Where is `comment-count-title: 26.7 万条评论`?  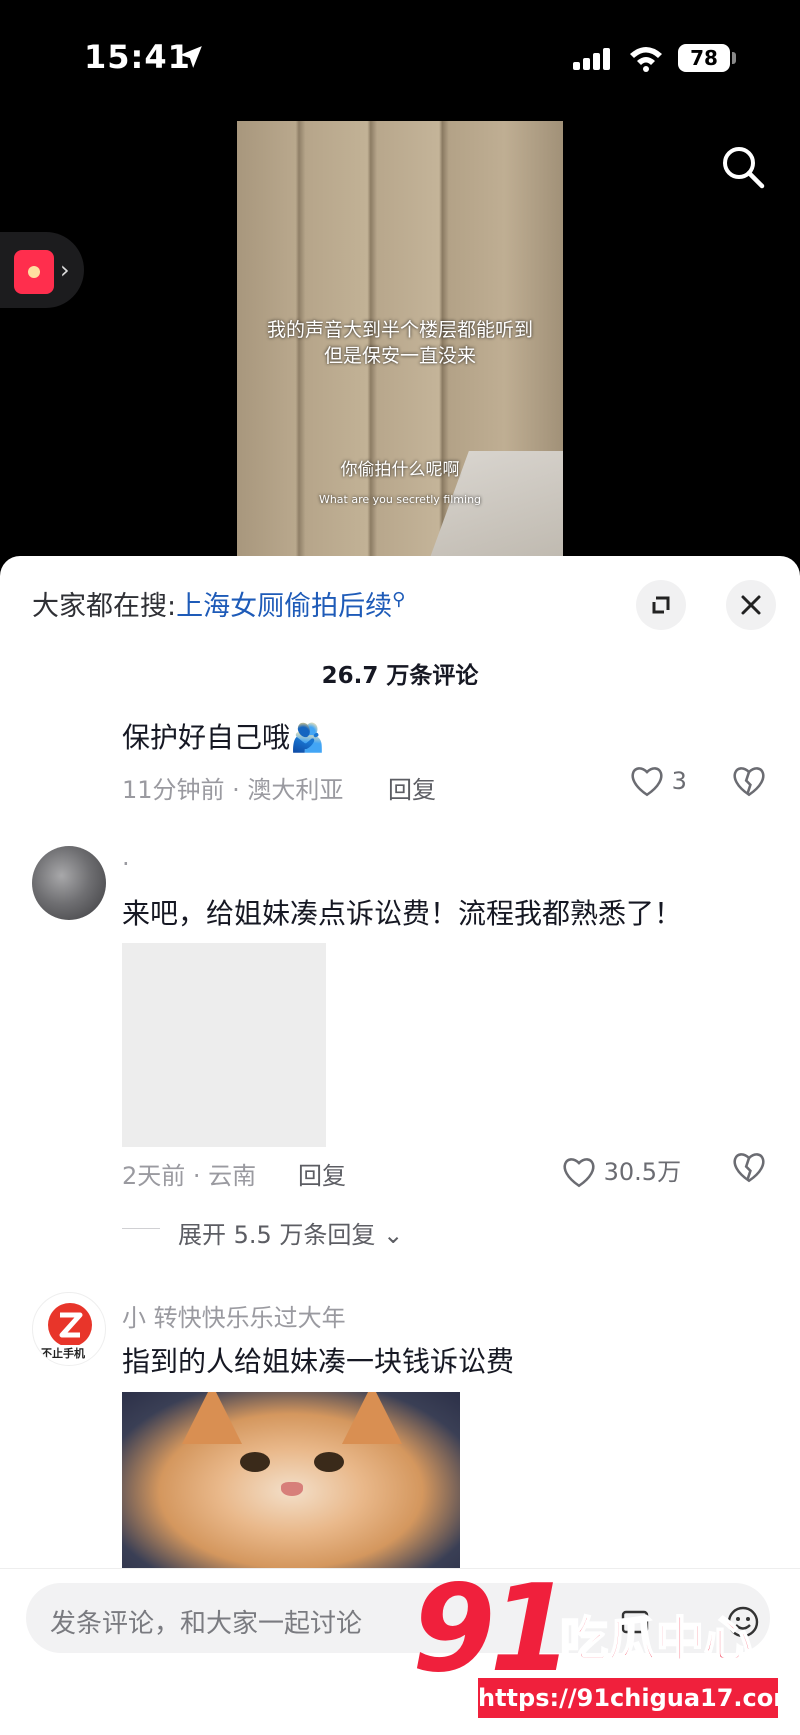 comment-count-title: 26.7 万条评论 is located at coordinates (400, 676).